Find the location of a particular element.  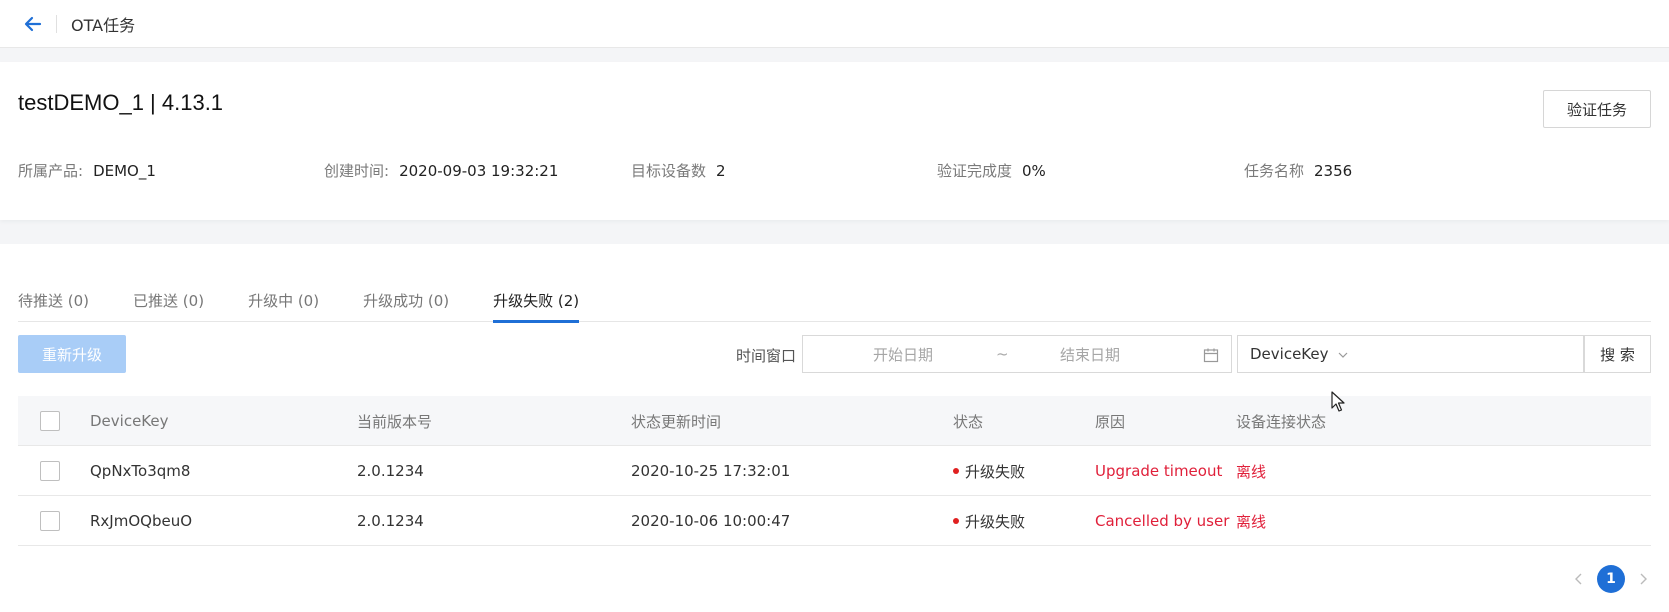

start-date-input: 开始日期 is located at coordinates (903, 354).